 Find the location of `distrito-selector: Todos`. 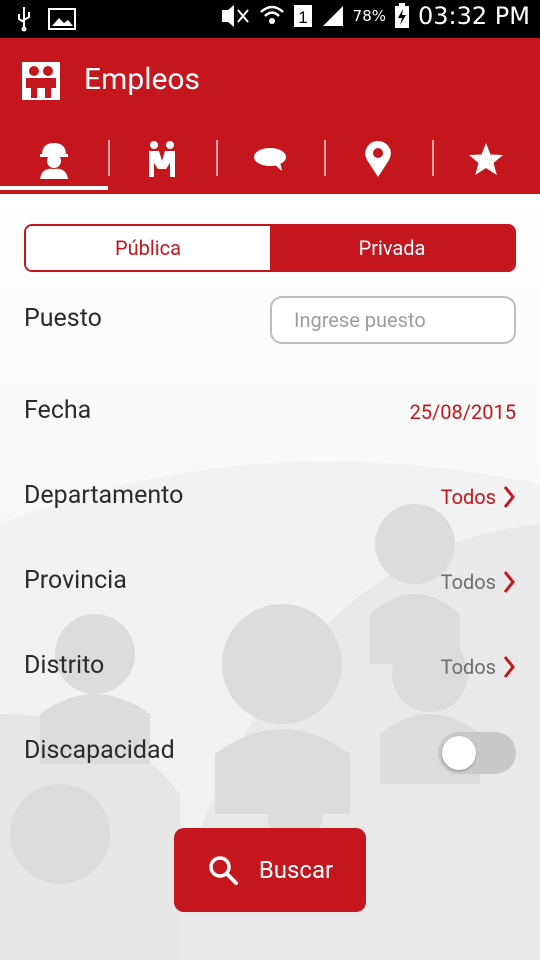

distrito-selector: Todos is located at coordinates (478, 667).